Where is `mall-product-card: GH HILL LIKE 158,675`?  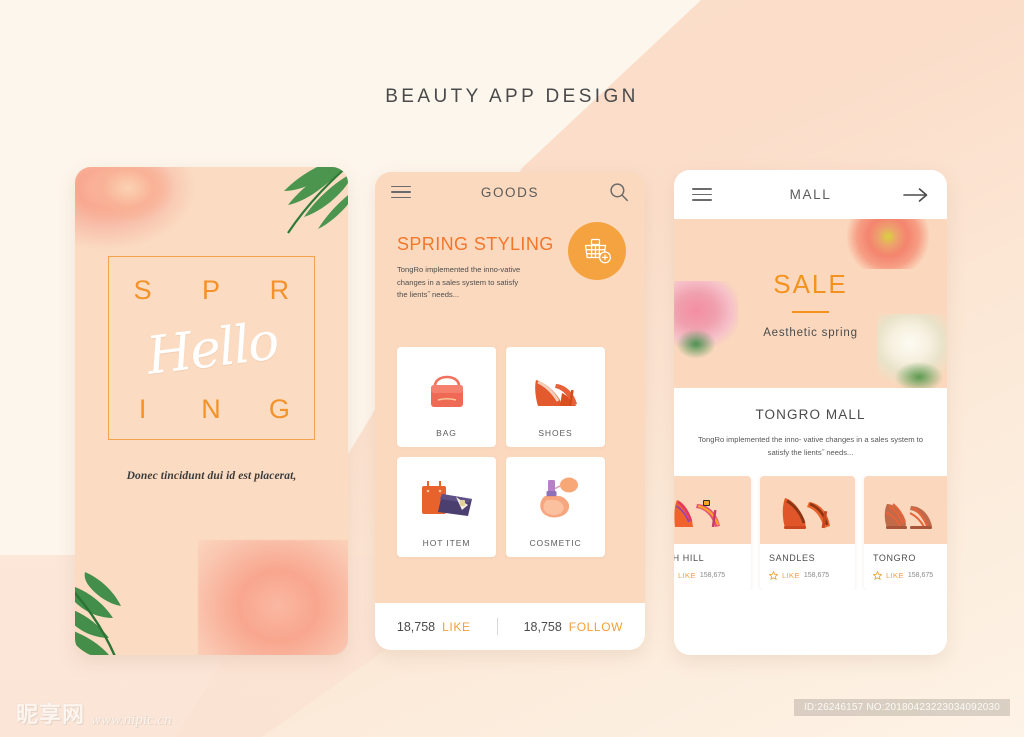
mall-product-card: GH HILL LIKE 158,675 is located at coordinates (712, 532).